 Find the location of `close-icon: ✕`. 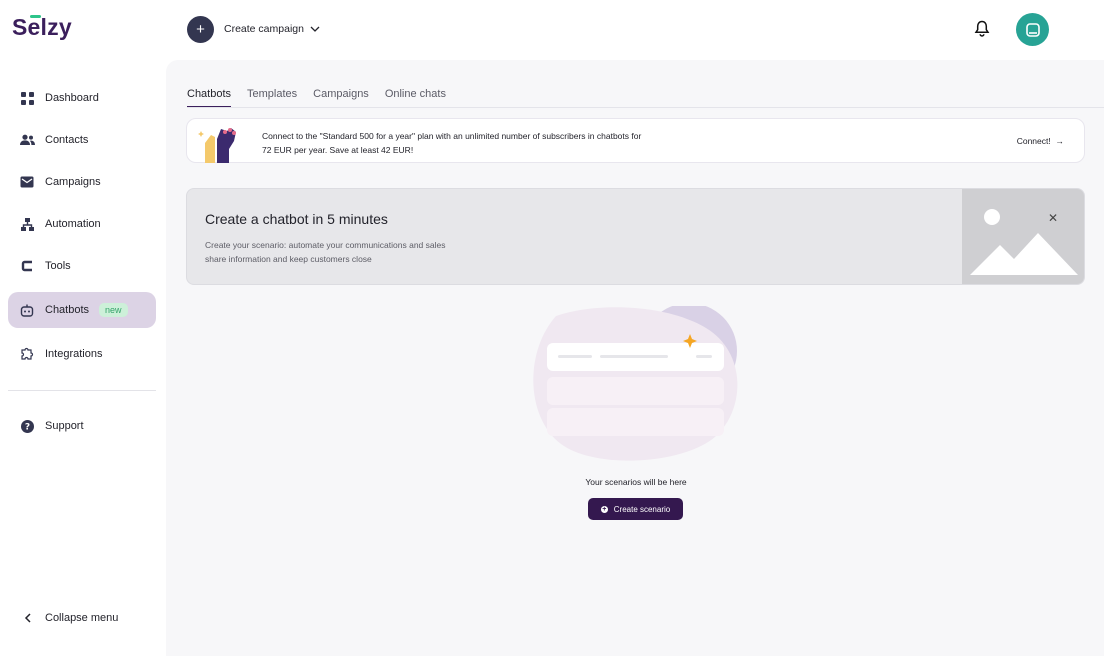

close-icon: ✕ is located at coordinates (1053, 218).